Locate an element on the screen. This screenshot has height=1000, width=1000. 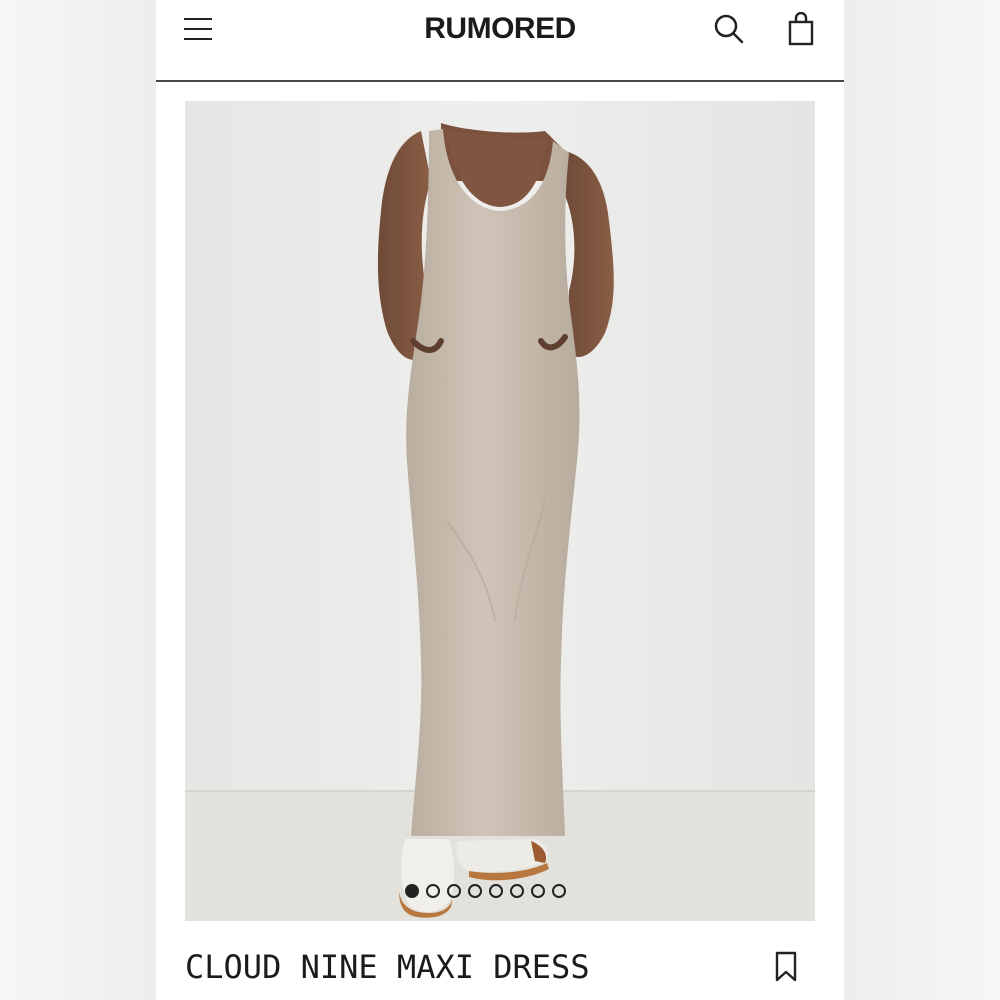
hamburger-menu-icon is located at coordinates (199, 29).